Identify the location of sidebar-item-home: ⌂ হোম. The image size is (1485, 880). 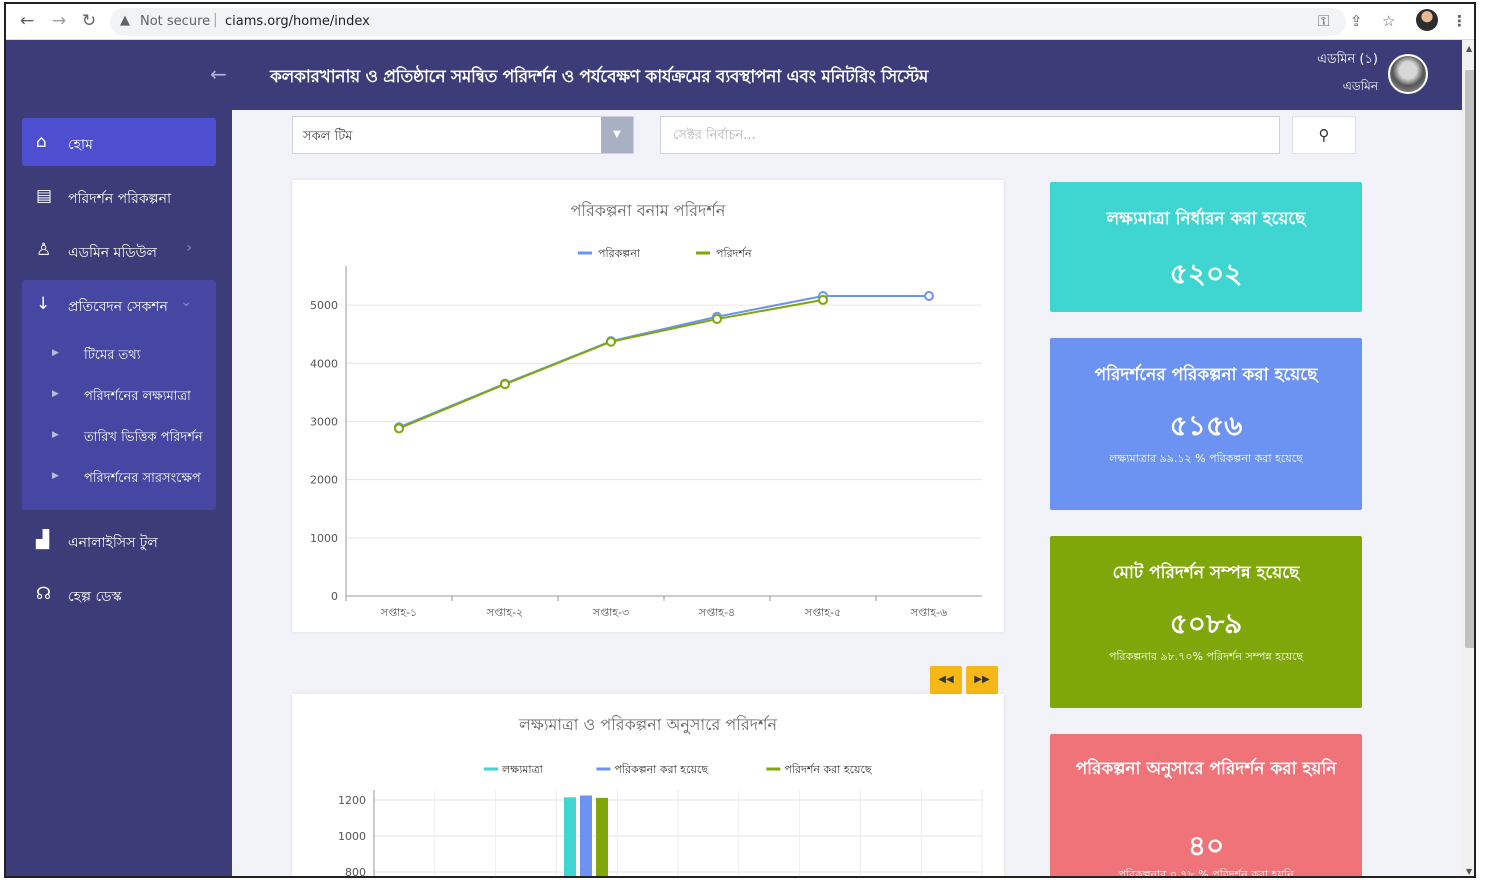
(119, 142).